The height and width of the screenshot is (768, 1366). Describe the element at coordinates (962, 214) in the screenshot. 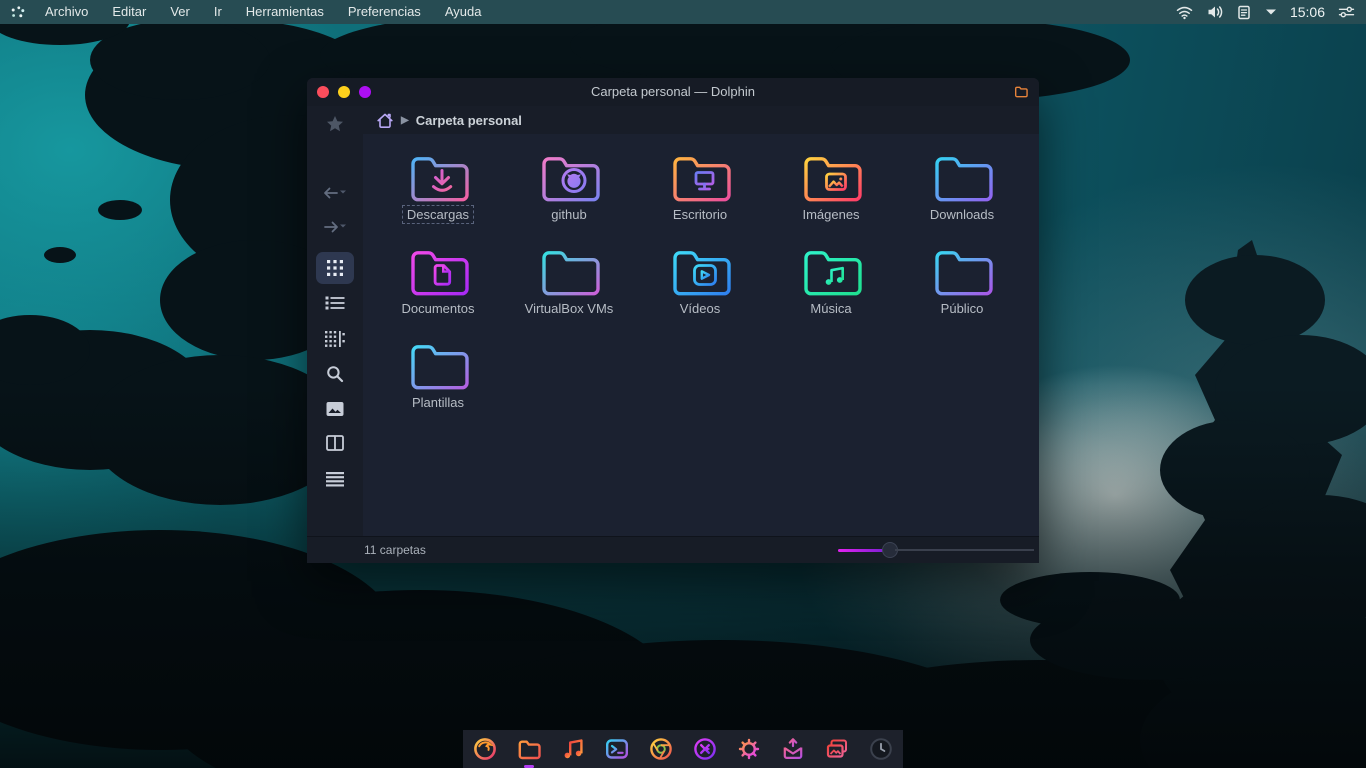

I see `folder-label: Downloads` at that location.